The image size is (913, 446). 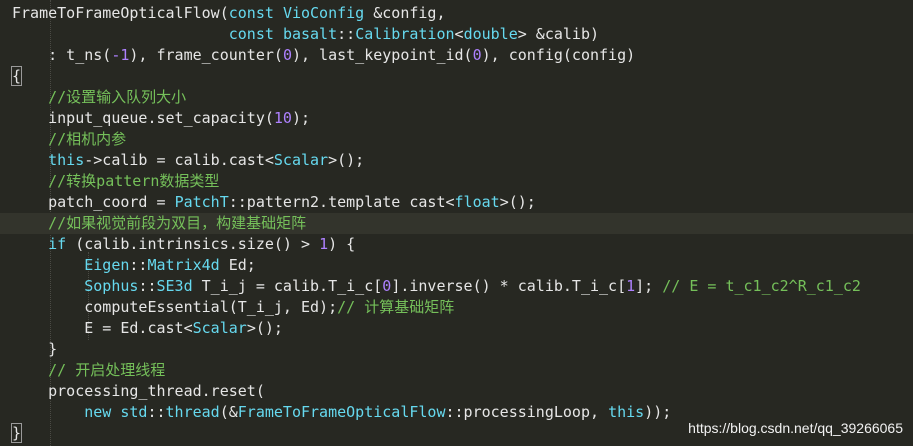 I want to click on code-token: computeEssential(T_i_j, Ed);, so click(x=175, y=307).